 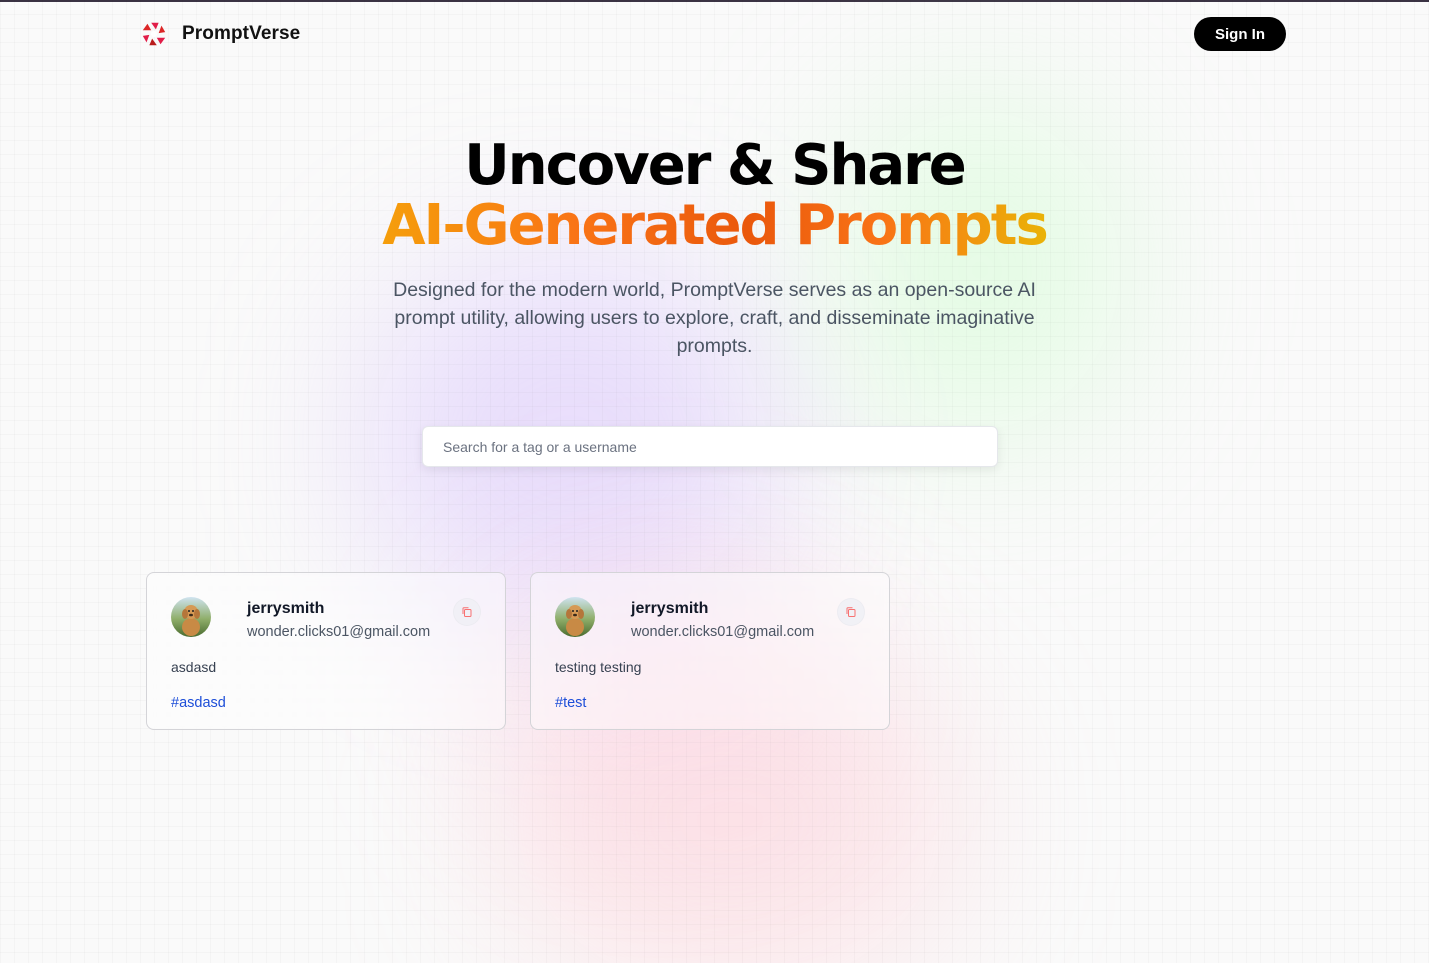 What do you see at coordinates (241, 33) in the screenshot?
I see `brand-name: PromptVerse` at bounding box center [241, 33].